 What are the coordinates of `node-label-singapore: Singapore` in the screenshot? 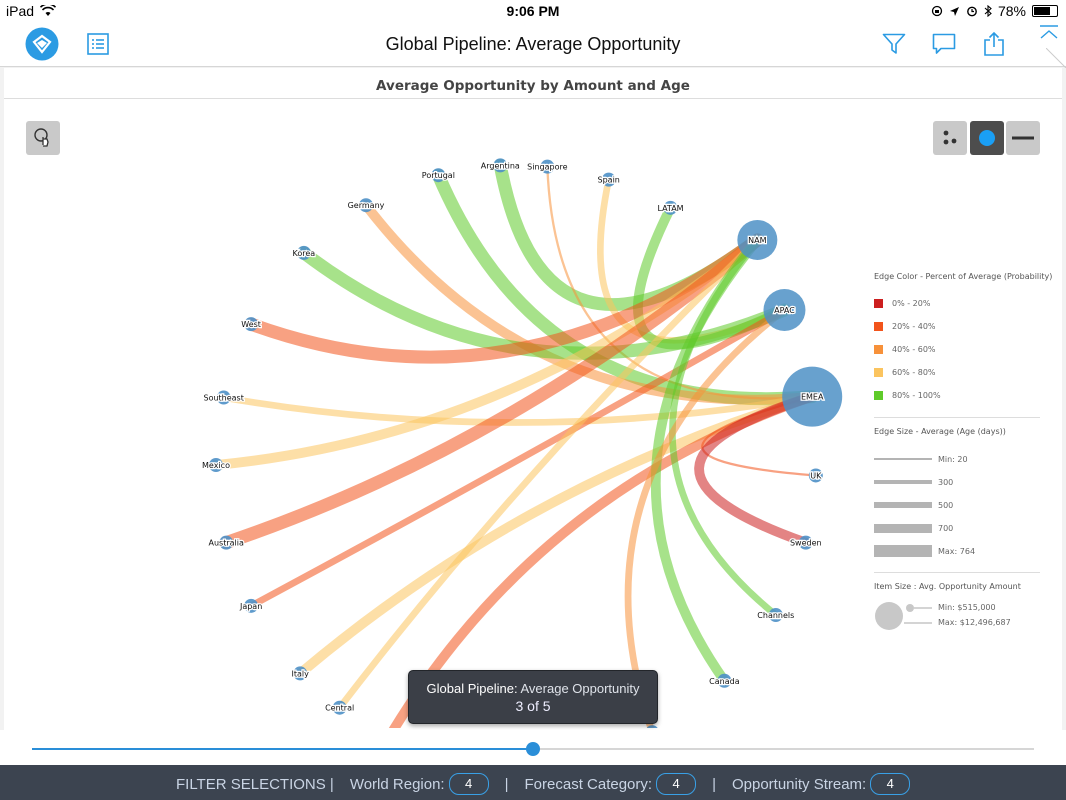 It's located at (547, 167).